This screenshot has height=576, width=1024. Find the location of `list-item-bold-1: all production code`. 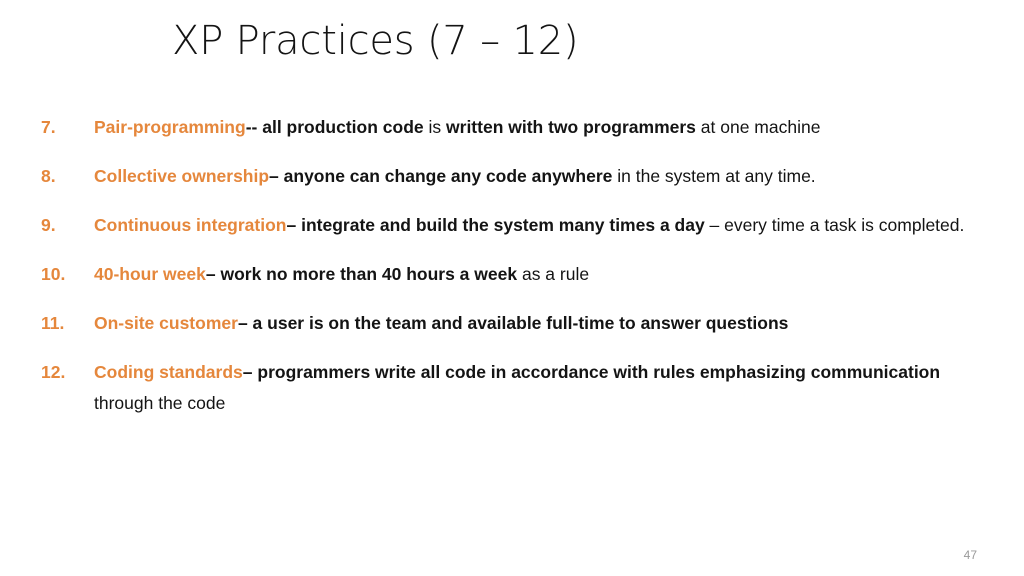

list-item-bold-1: all production code is located at coordinates (343, 127).